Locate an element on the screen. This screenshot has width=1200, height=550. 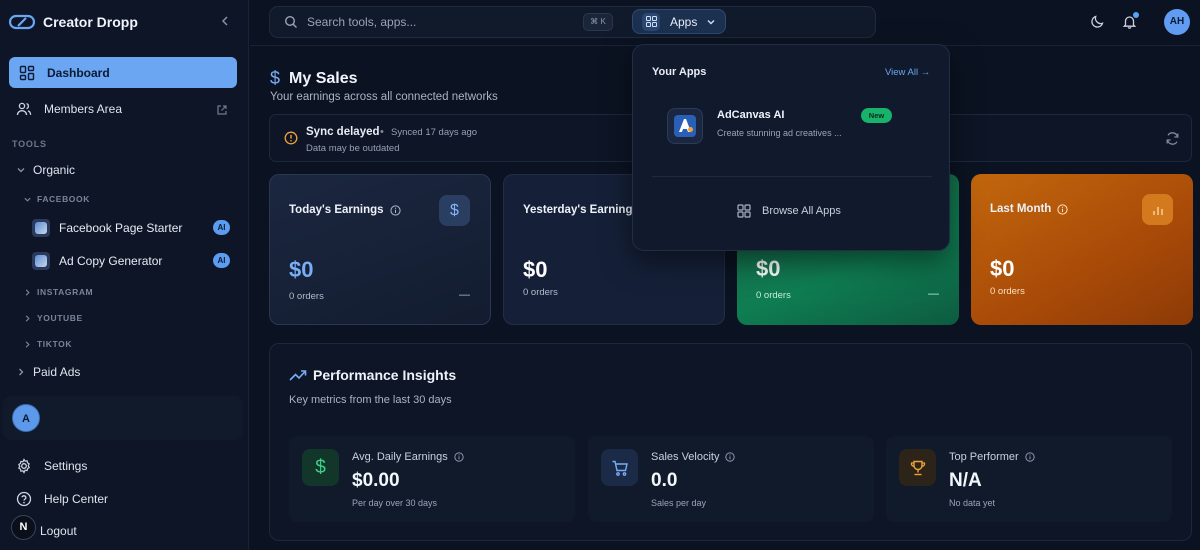
performance-subtitle: Key metrics from the last 30 days is located at coordinates (370, 400).